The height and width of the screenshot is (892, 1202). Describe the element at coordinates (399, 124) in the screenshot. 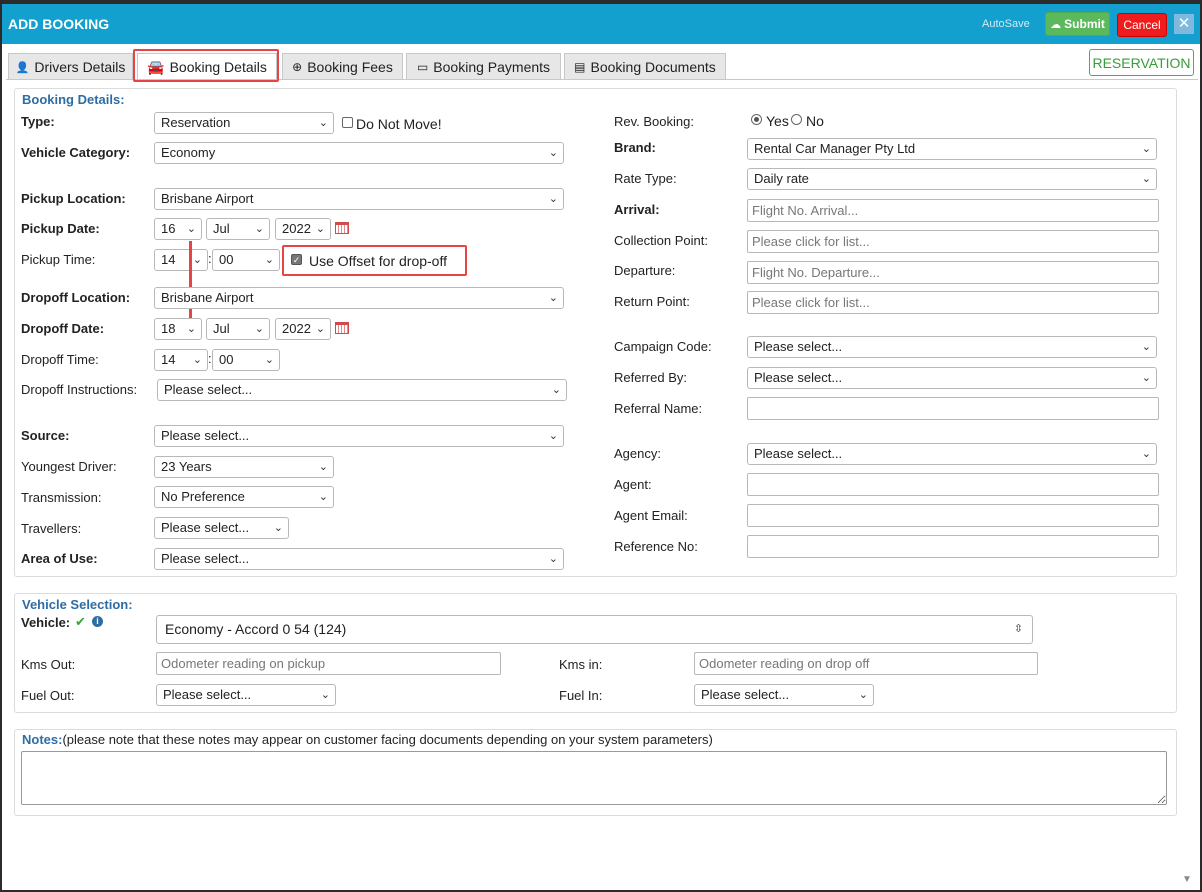

I see `do-not-move-label: Do Not Move!` at that location.